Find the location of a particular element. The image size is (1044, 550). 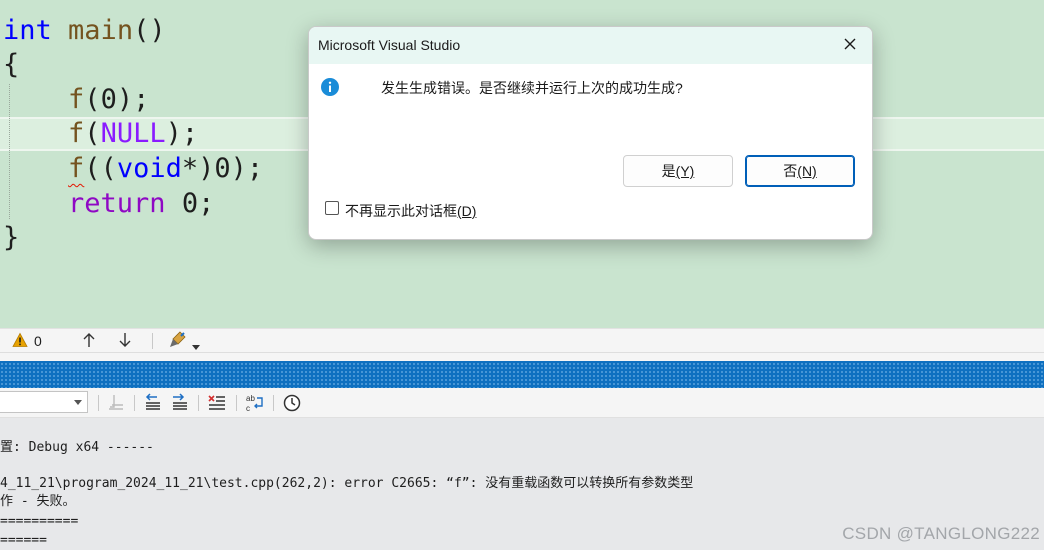

output-line: ====== is located at coordinates (23, 540).